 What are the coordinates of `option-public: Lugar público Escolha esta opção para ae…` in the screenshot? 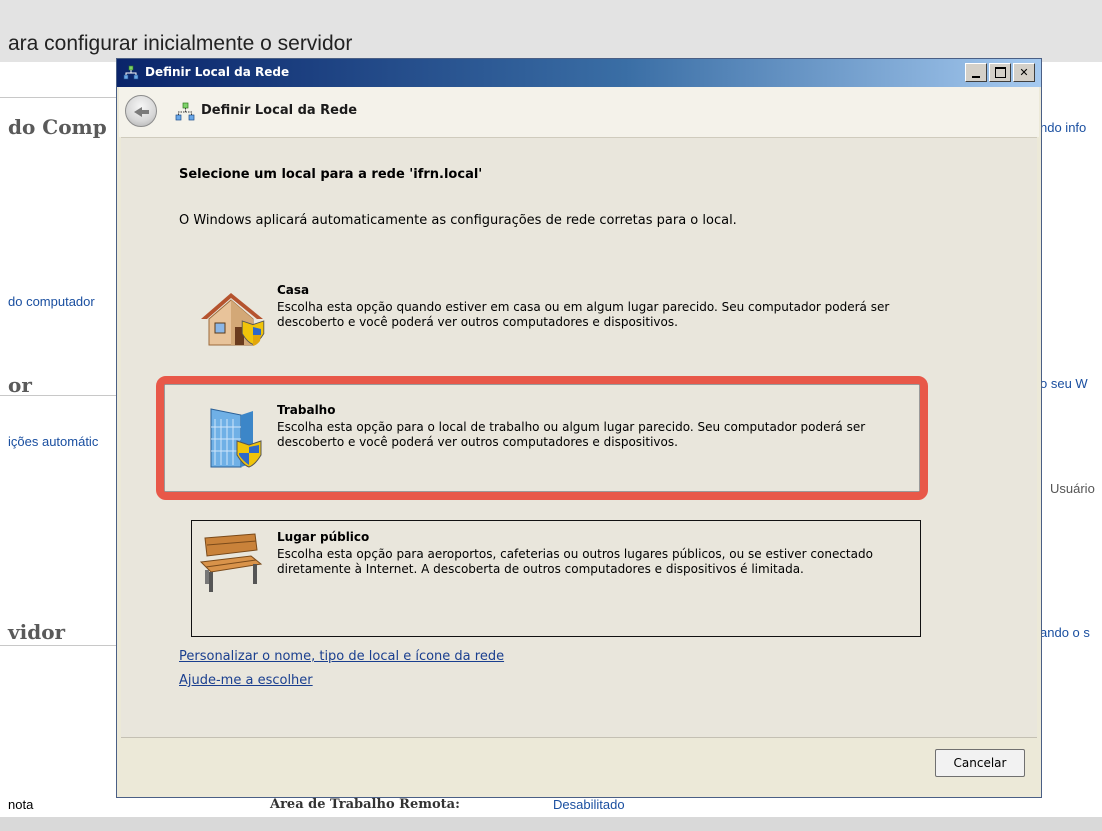 It's located at (556, 575).